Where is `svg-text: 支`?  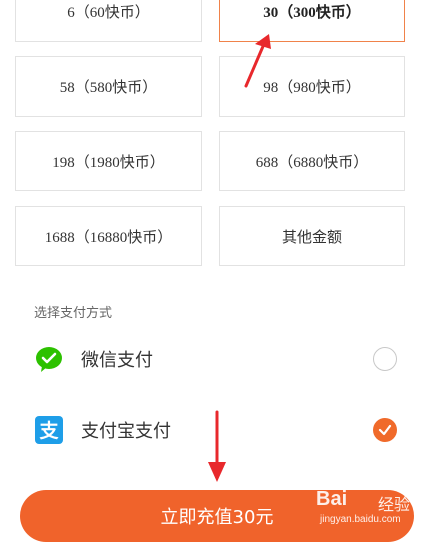
svg-text: 支 is located at coordinates (48, 431).